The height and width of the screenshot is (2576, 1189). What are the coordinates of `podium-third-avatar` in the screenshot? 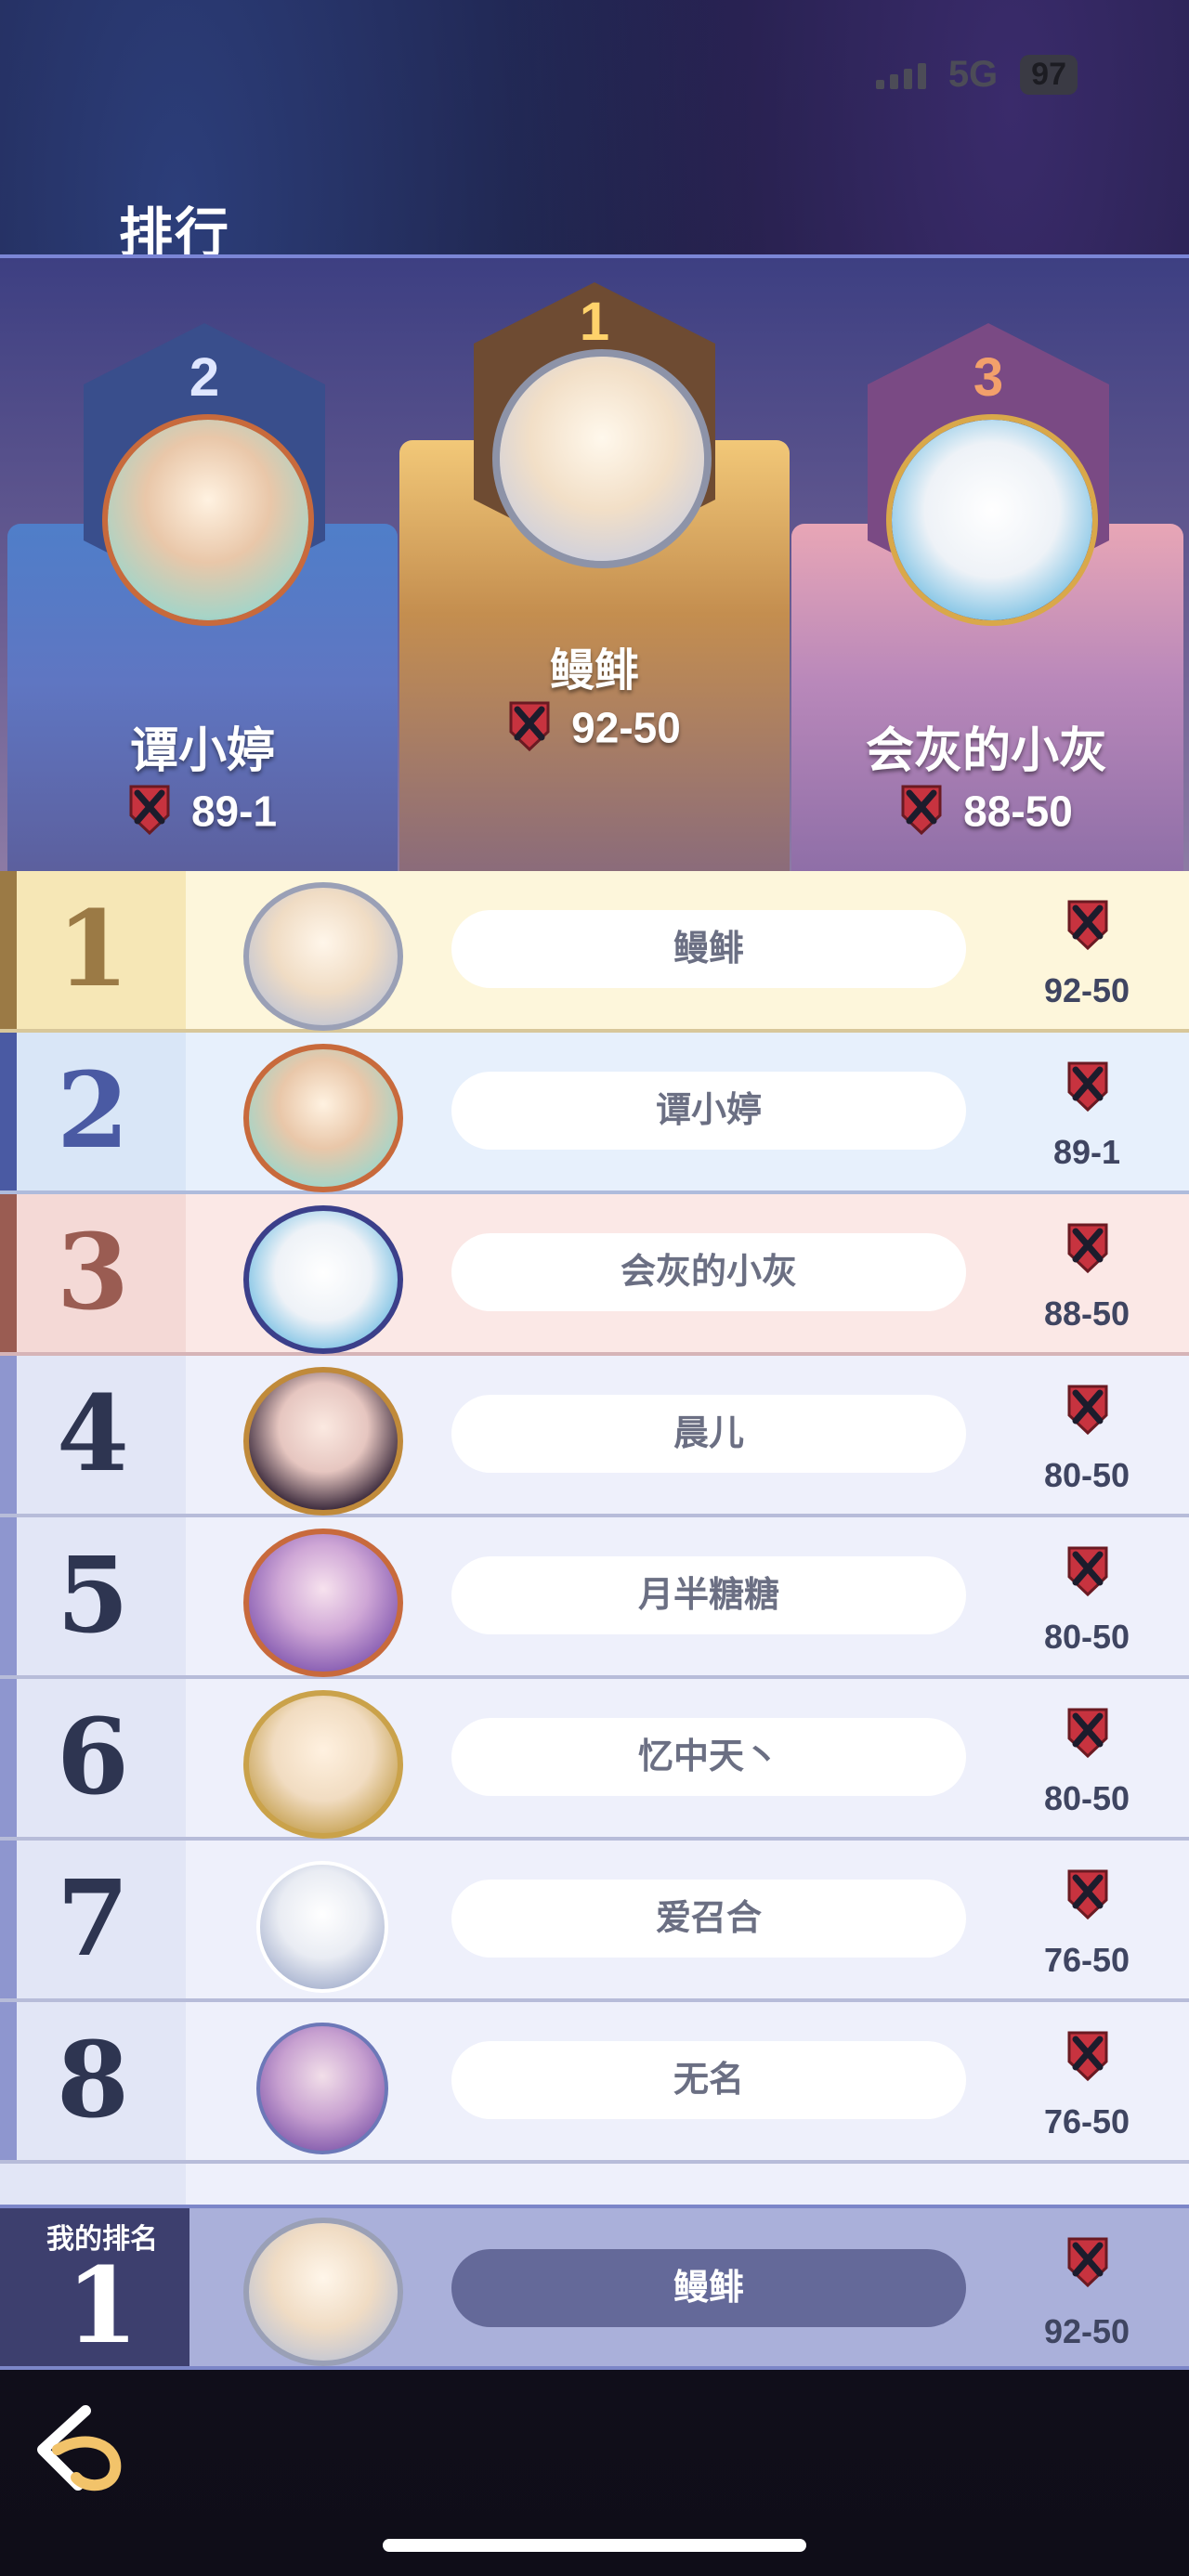 It's located at (992, 520).